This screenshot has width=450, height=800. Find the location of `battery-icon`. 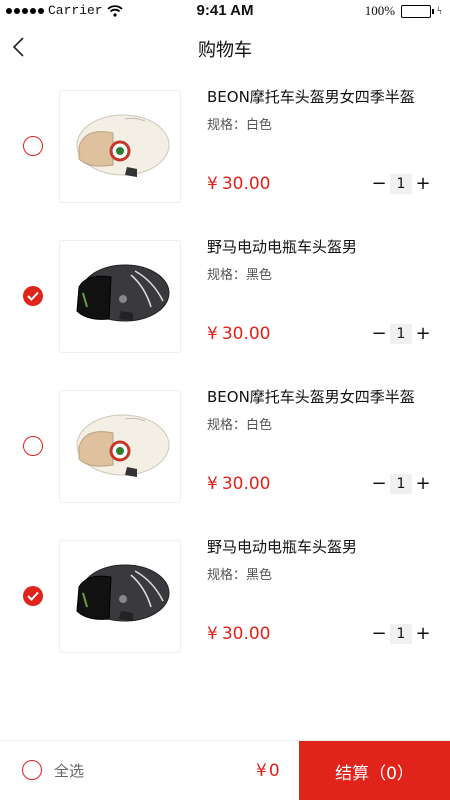

battery-icon is located at coordinates (418, 11).